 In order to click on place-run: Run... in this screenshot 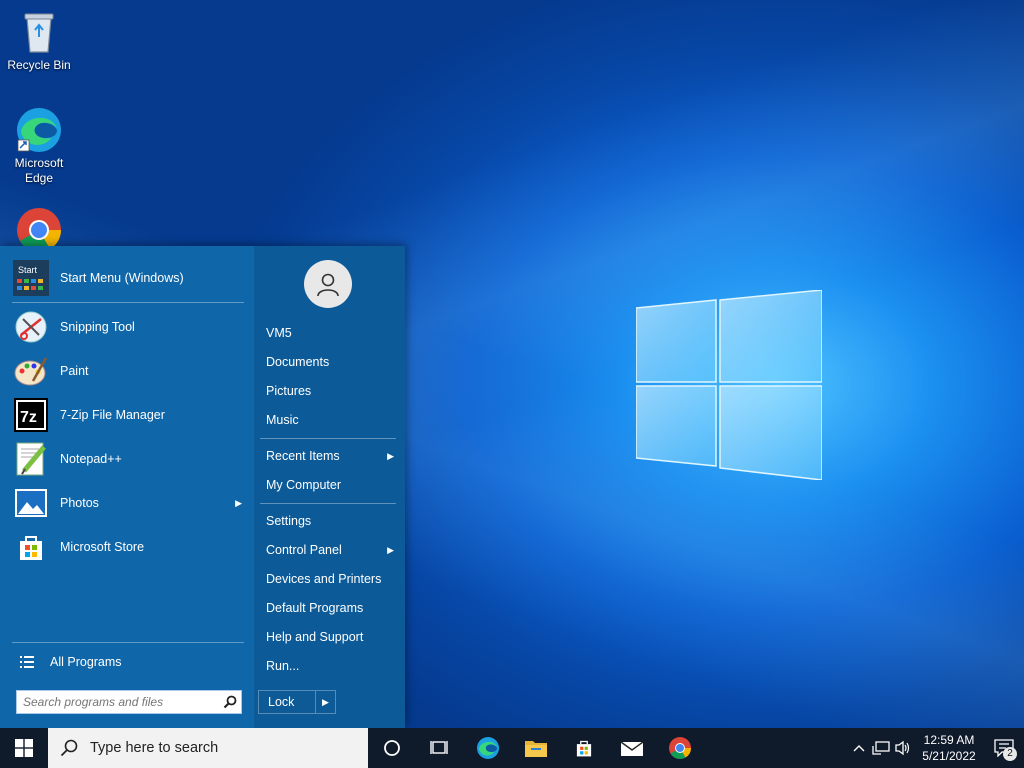, I will do `click(332, 666)`.